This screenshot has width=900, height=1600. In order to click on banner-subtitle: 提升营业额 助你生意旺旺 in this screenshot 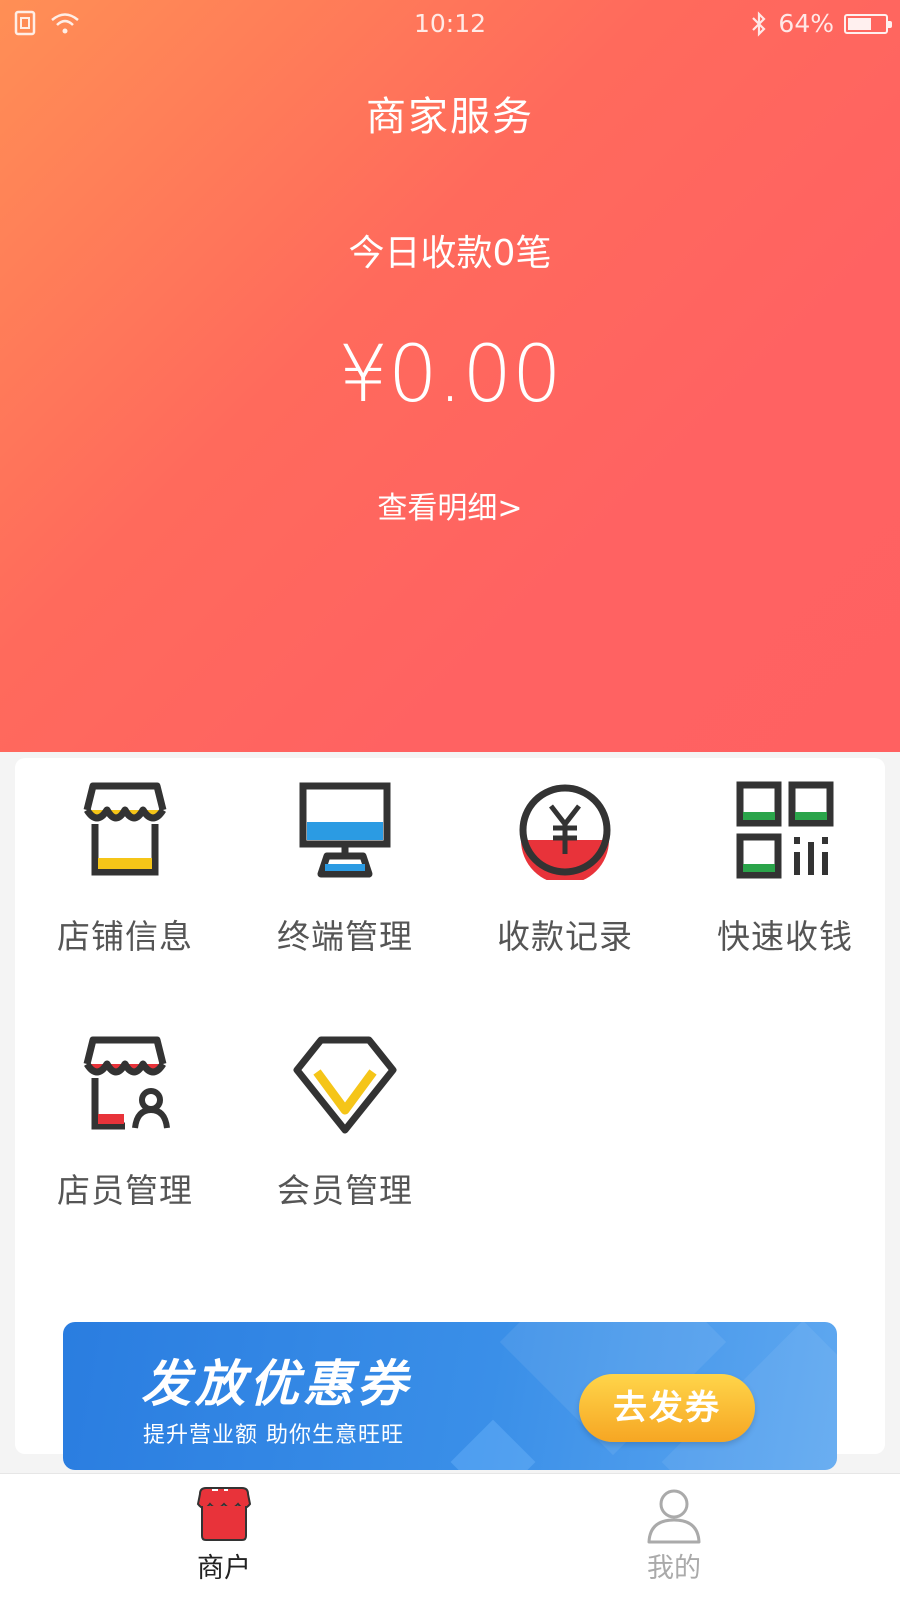, I will do `click(273, 1435)`.